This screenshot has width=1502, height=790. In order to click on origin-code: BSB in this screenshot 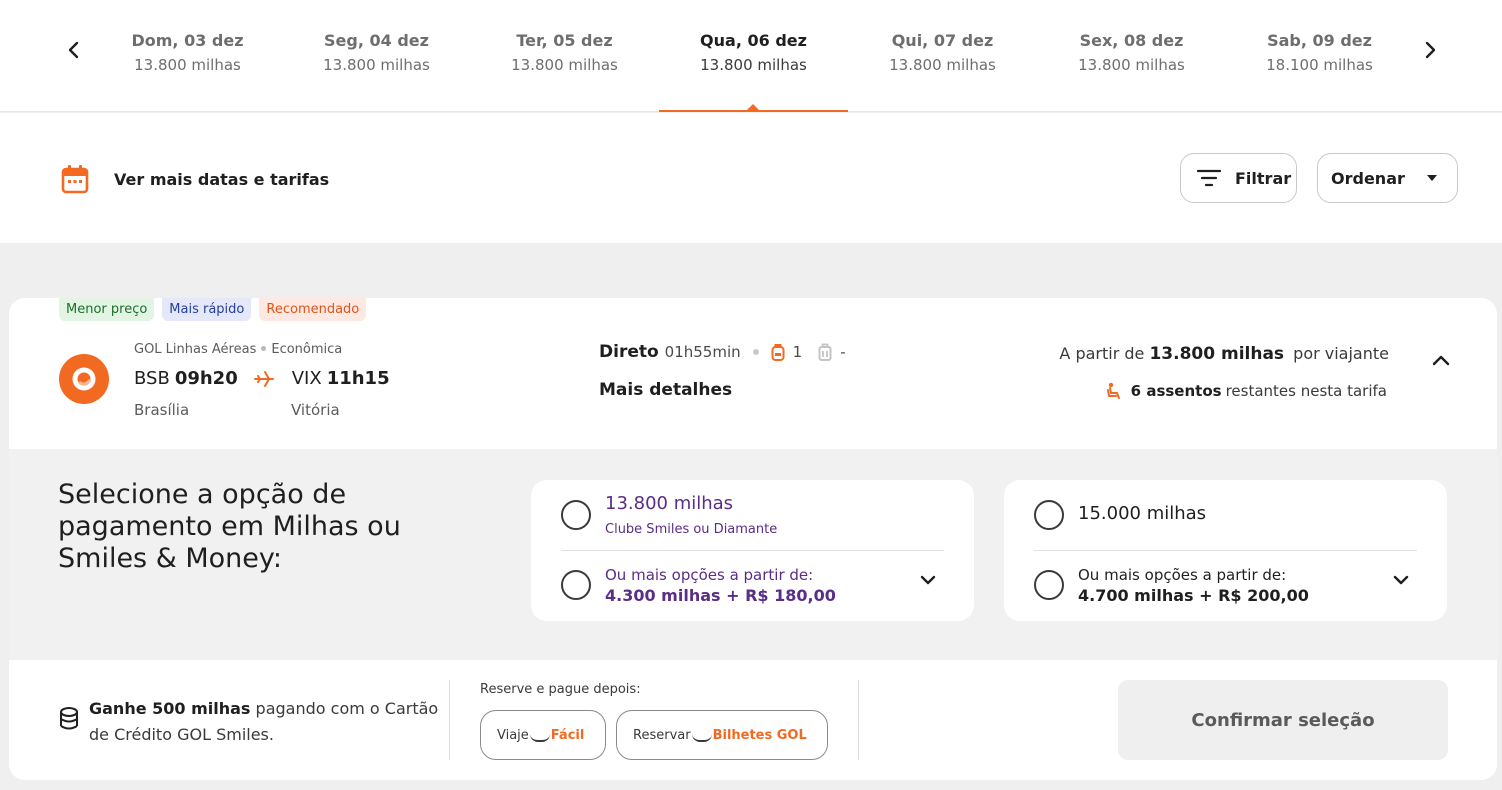, I will do `click(152, 378)`.